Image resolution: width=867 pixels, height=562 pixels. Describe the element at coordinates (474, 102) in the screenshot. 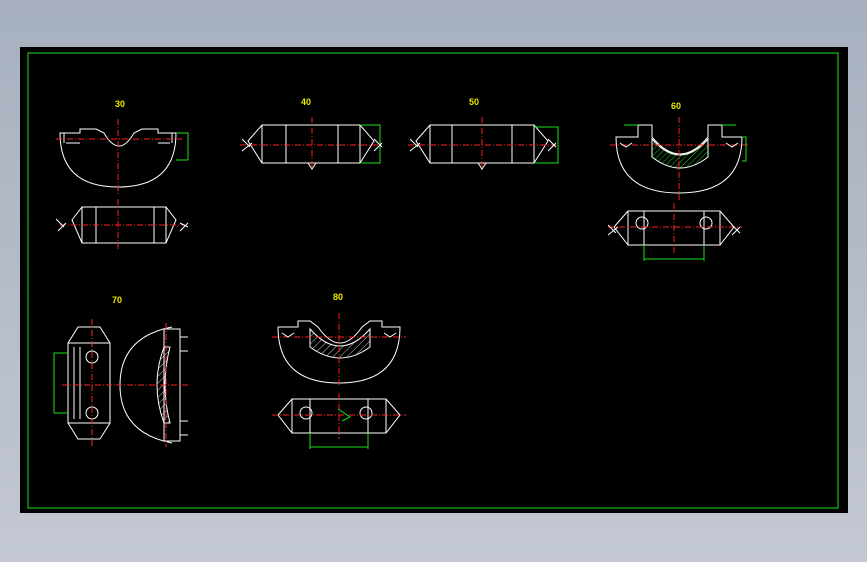

I see `view-label-50: 50` at that location.